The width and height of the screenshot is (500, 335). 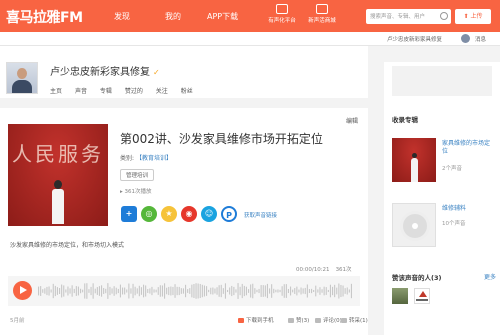 What do you see at coordinates (256, 320) in the screenshot?
I see `download-button: 下载到手机` at bounding box center [256, 320].